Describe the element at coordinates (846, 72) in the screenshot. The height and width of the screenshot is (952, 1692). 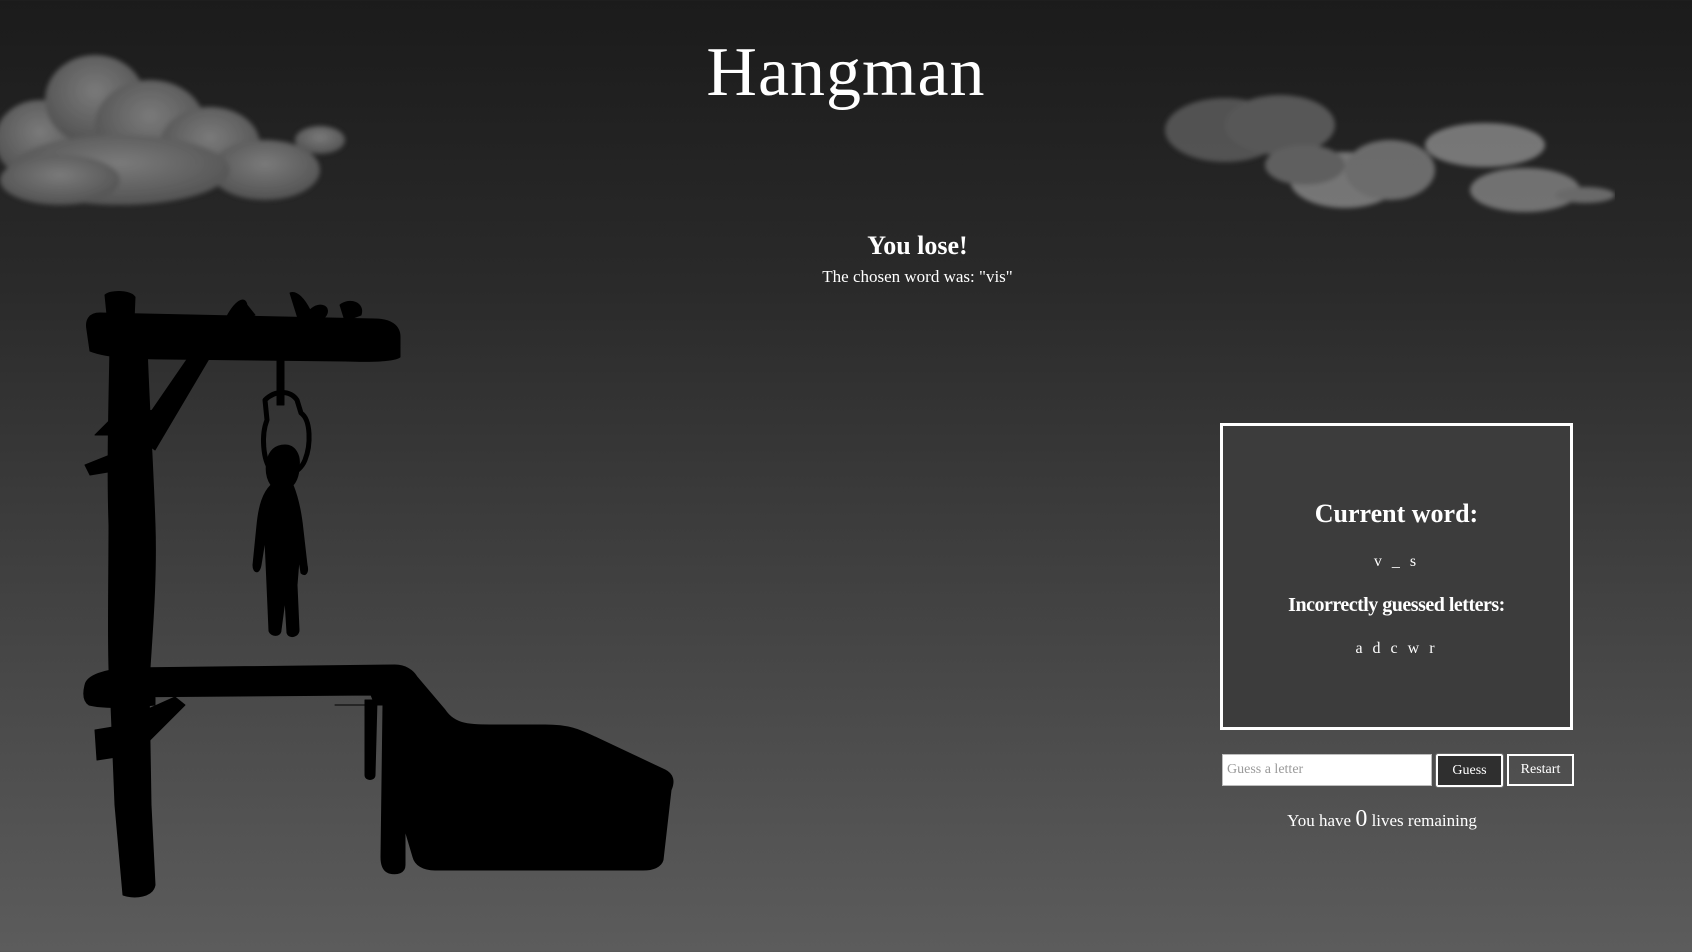
I see `page-title: Hangman` at that location.